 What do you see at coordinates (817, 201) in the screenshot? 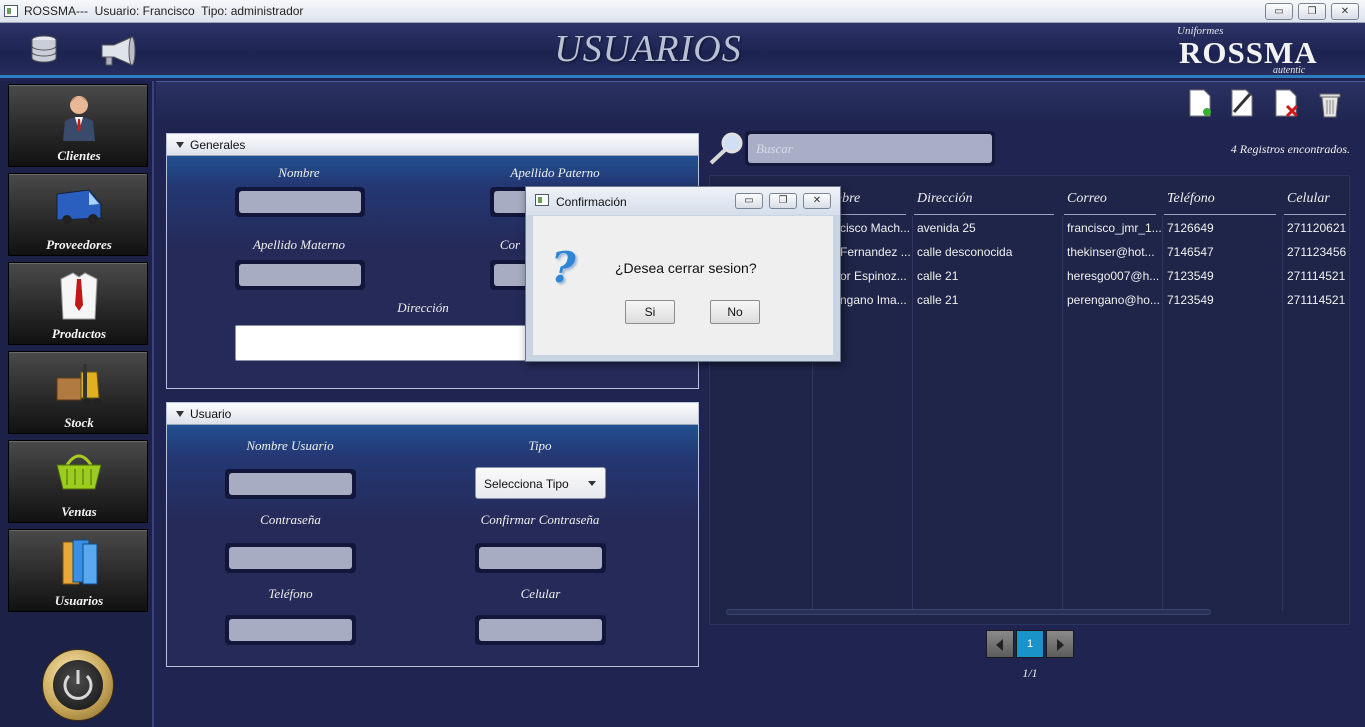
I see `dialog-close-button: ✕` at bounding box center [817, 201].